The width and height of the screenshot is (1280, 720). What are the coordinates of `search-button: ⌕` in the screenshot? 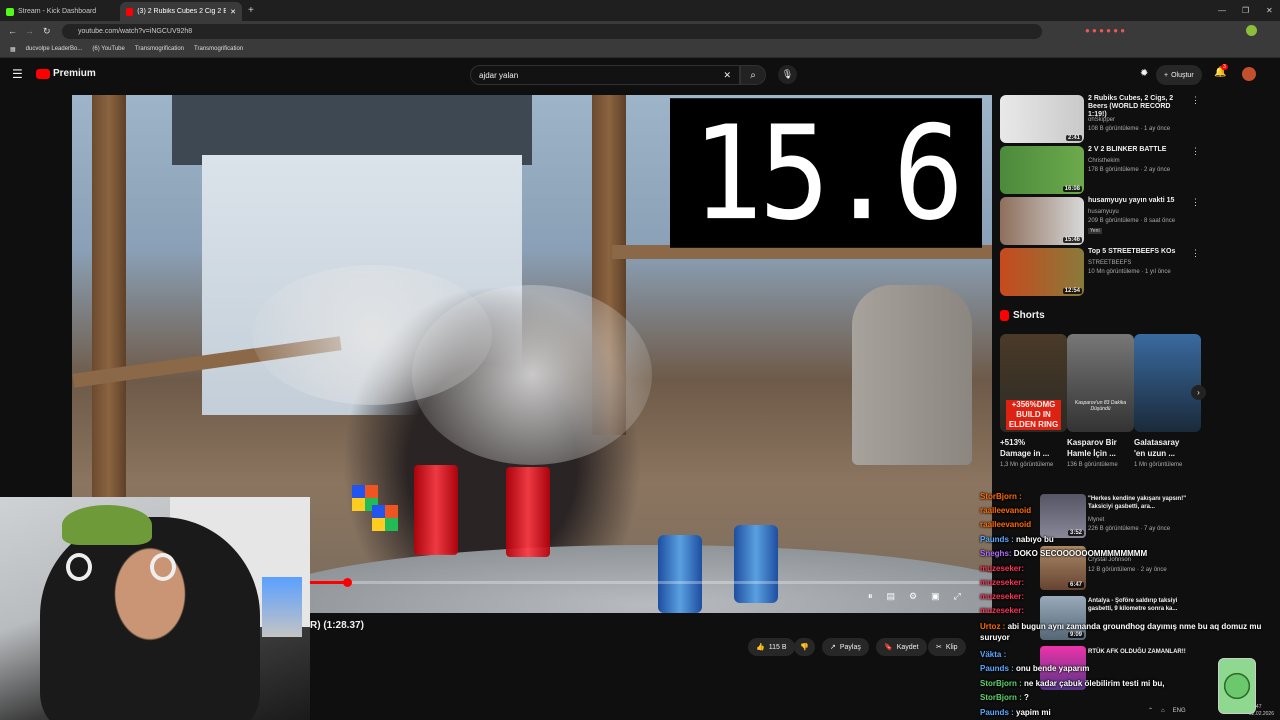 It's located at (753, 75).